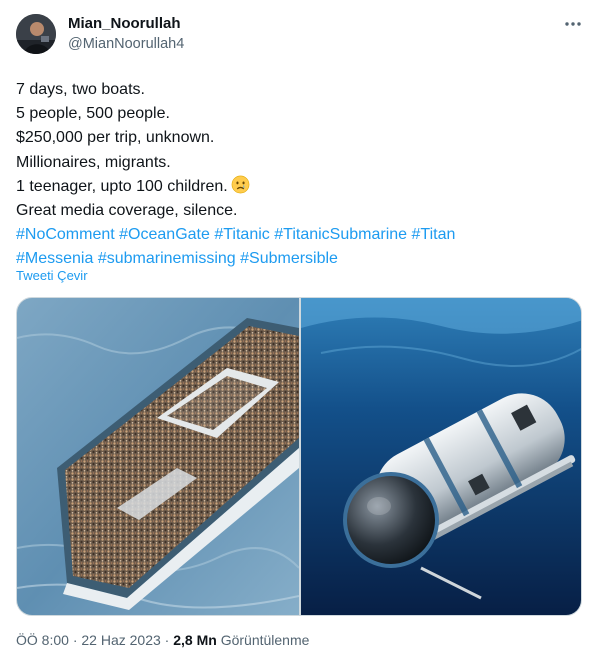 This screenshot has width=598, height=652. I want to click on hashtag-link: #NoComment, so click(65, 234).